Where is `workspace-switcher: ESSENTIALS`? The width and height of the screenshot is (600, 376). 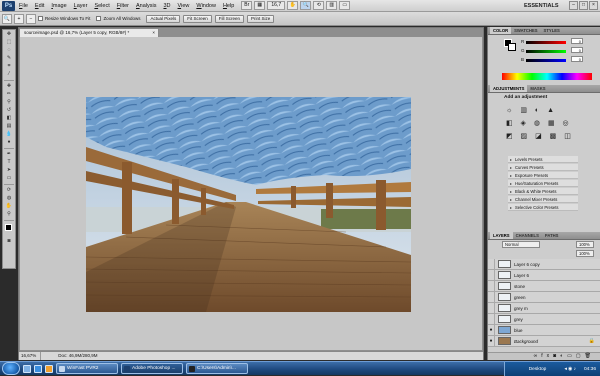
workspace-switcher: ESSENTIALS is located at coordinates (541, 6).